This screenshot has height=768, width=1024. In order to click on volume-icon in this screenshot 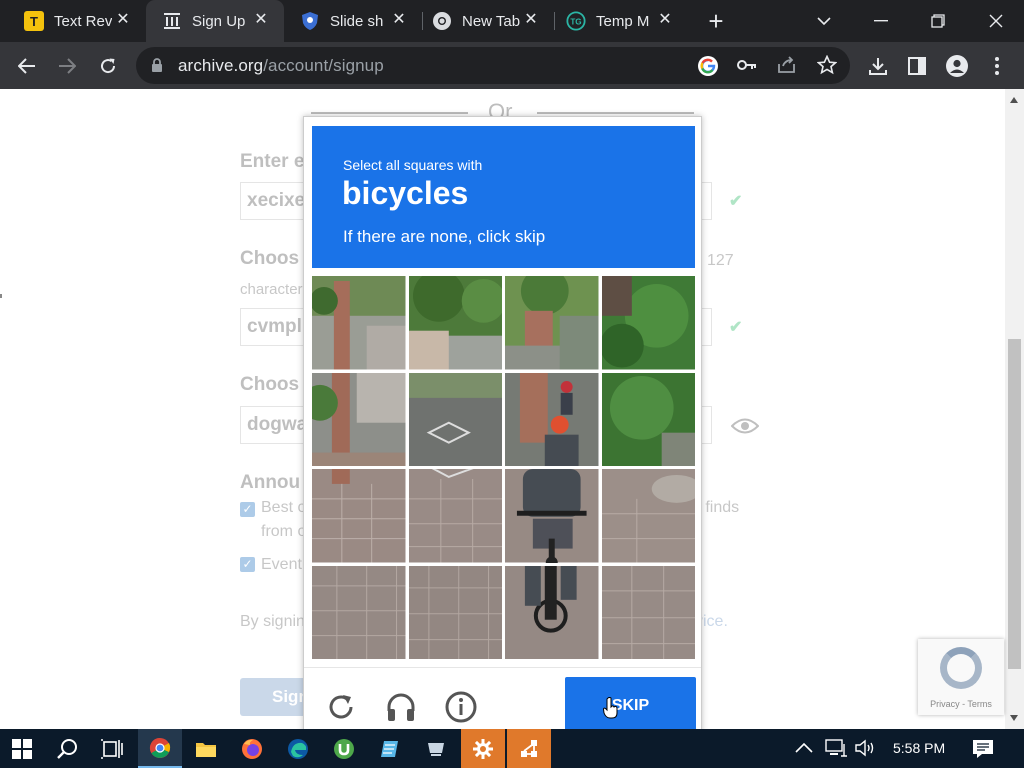, I will do `click(866, 750)`.